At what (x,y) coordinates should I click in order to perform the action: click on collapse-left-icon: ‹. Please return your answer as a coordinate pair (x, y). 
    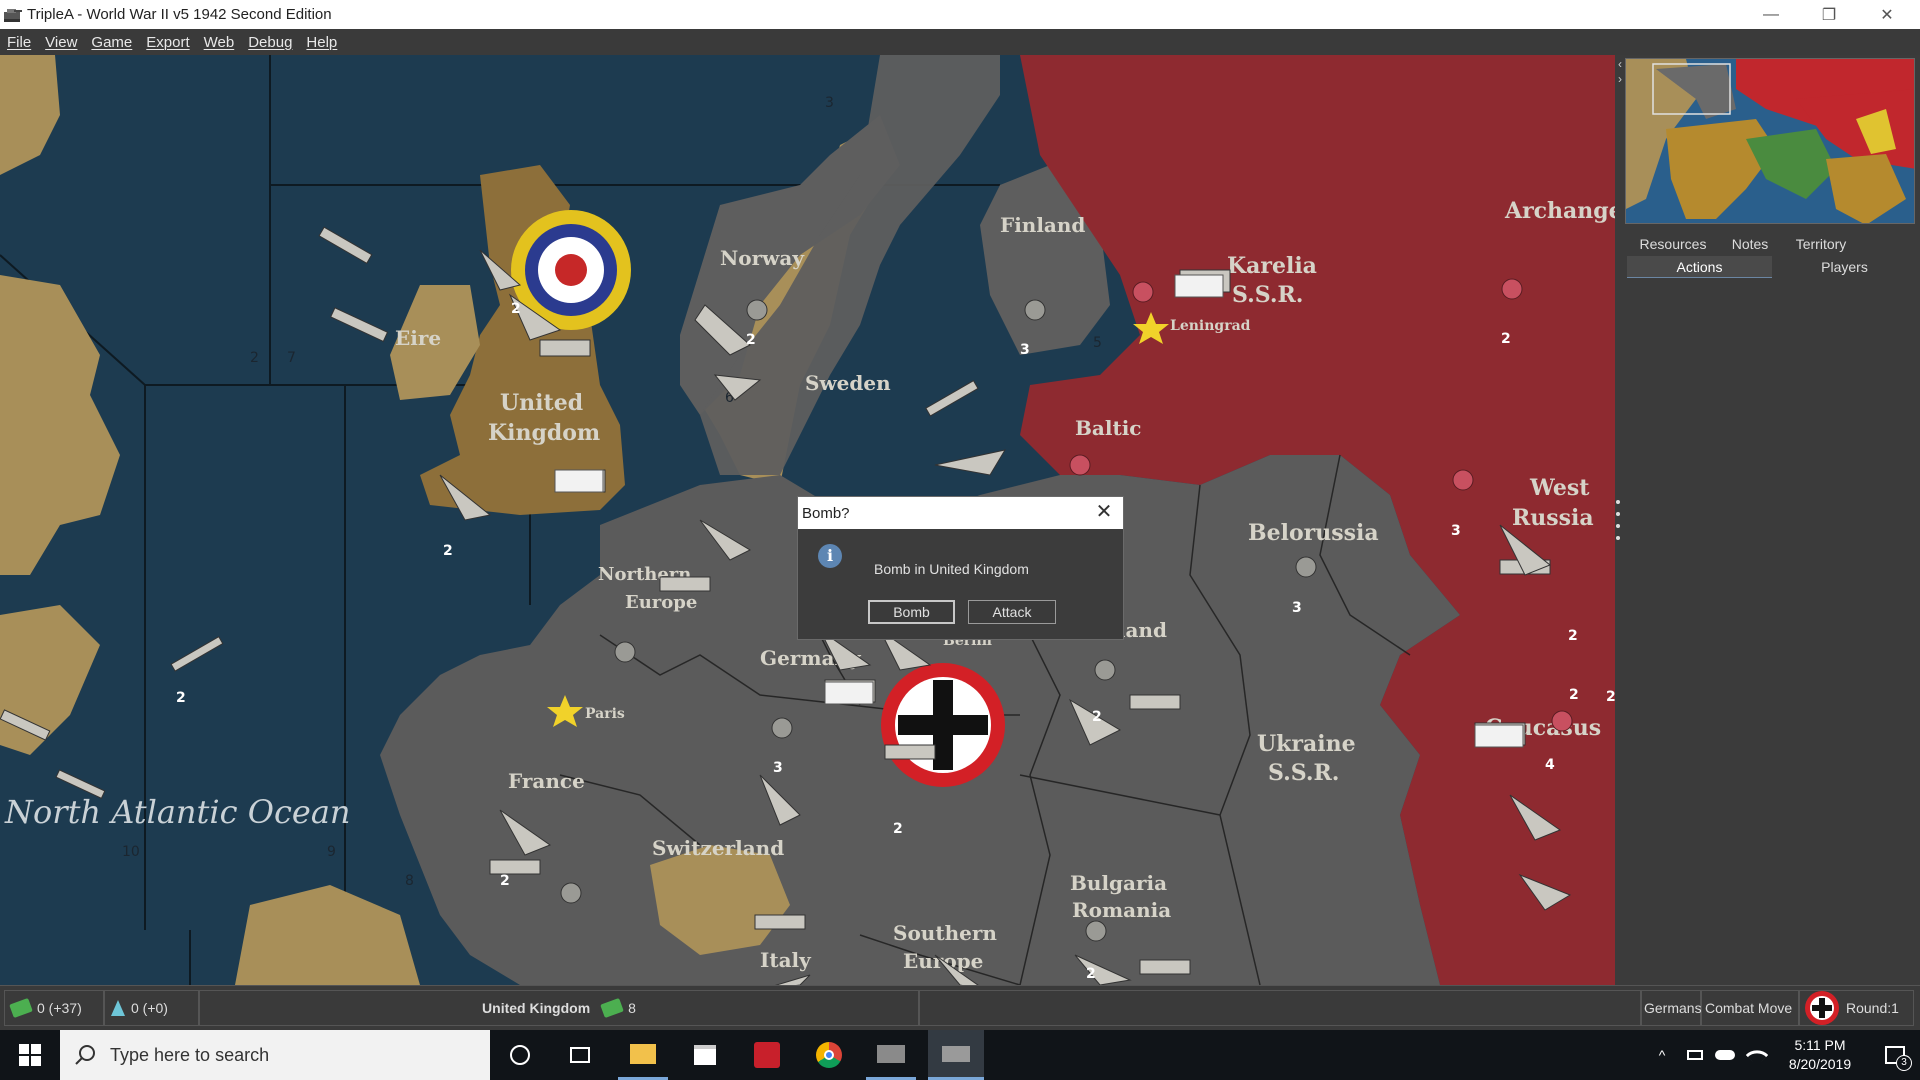
    Looking at the image, I should click on (1620, 64).